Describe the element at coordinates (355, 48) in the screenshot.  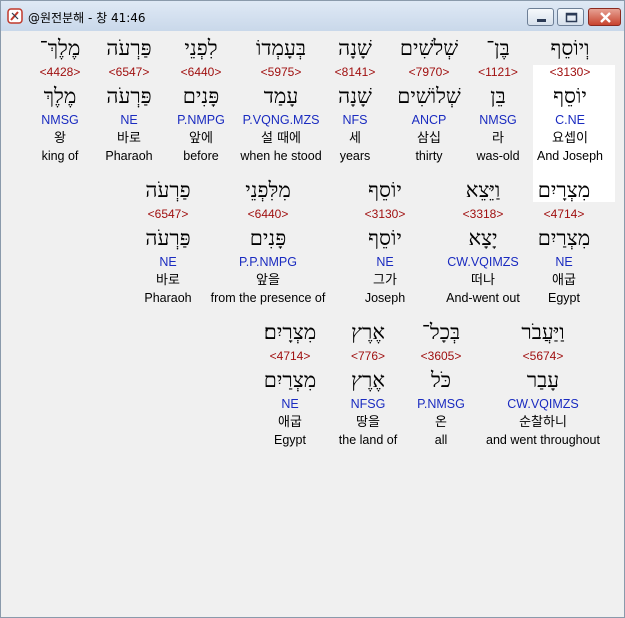
I see `hebrew-word: שָׁנָה` at that location.